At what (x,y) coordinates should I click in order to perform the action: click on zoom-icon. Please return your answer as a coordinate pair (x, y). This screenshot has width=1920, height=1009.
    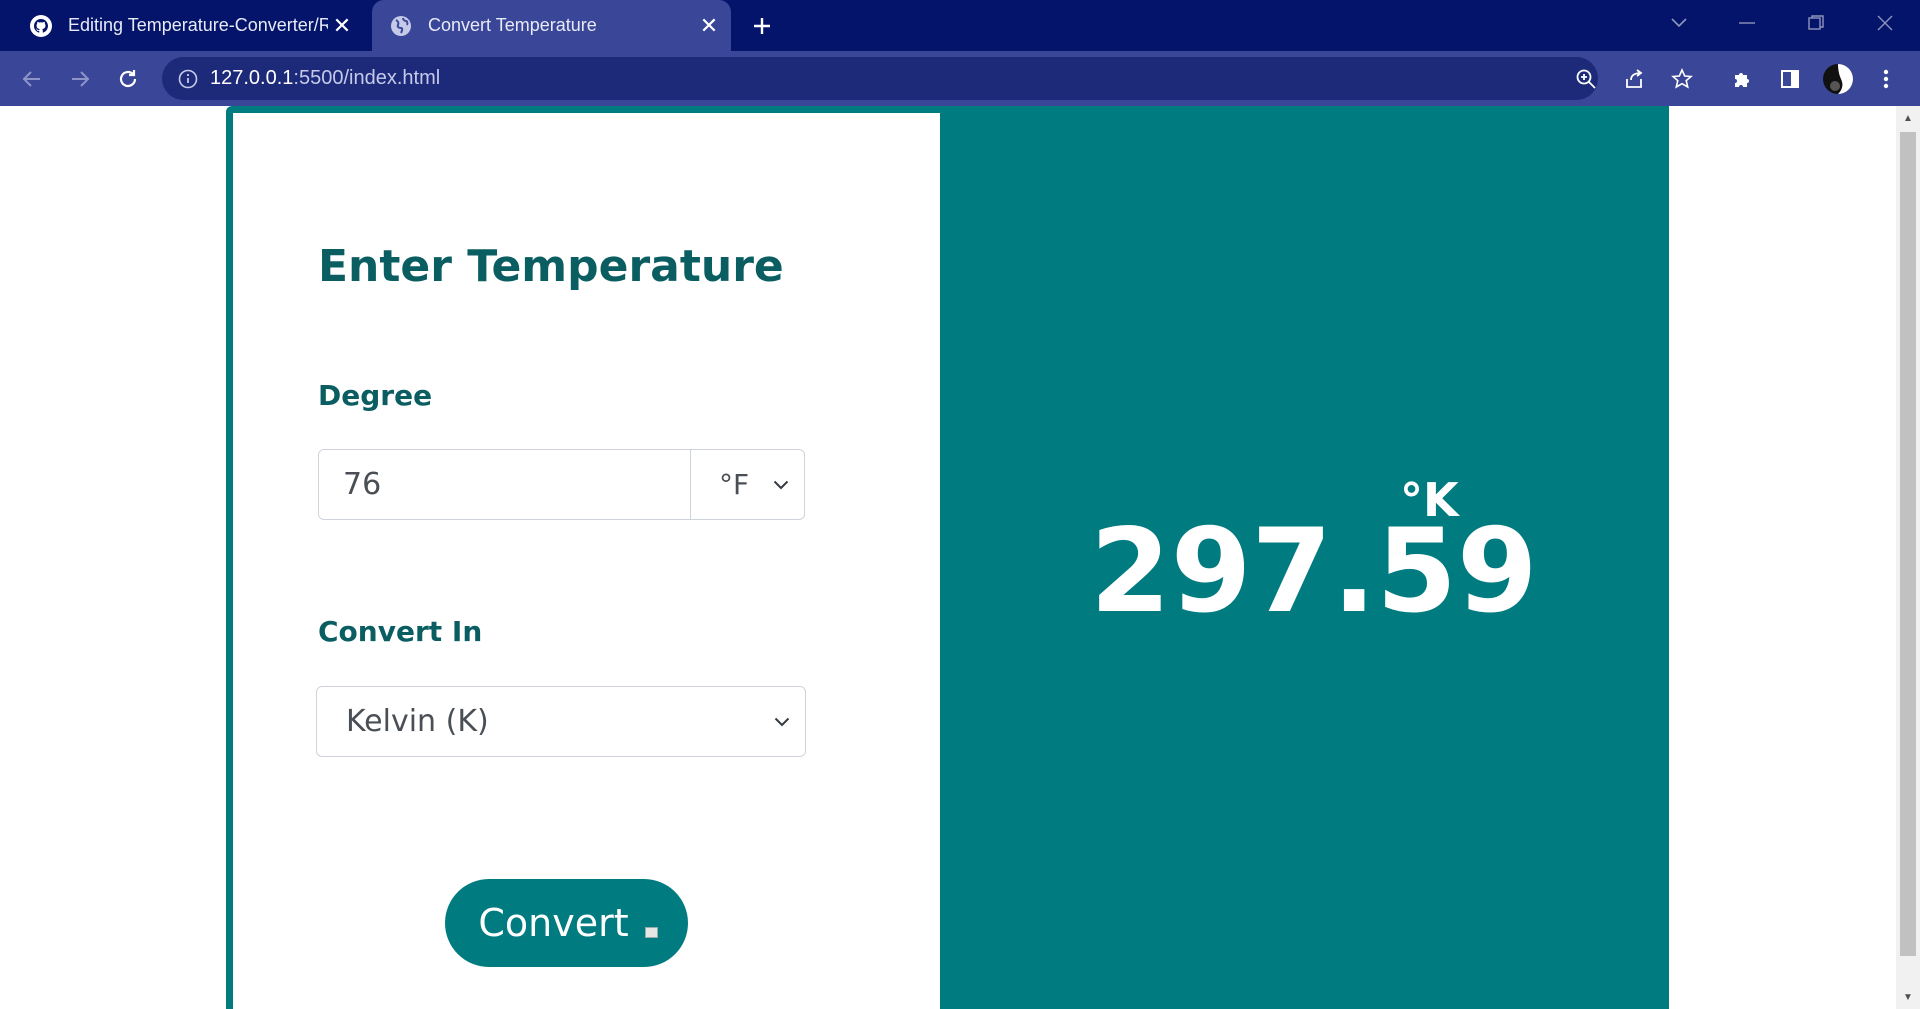
    Looking at the image, I should click on (1586, 78).